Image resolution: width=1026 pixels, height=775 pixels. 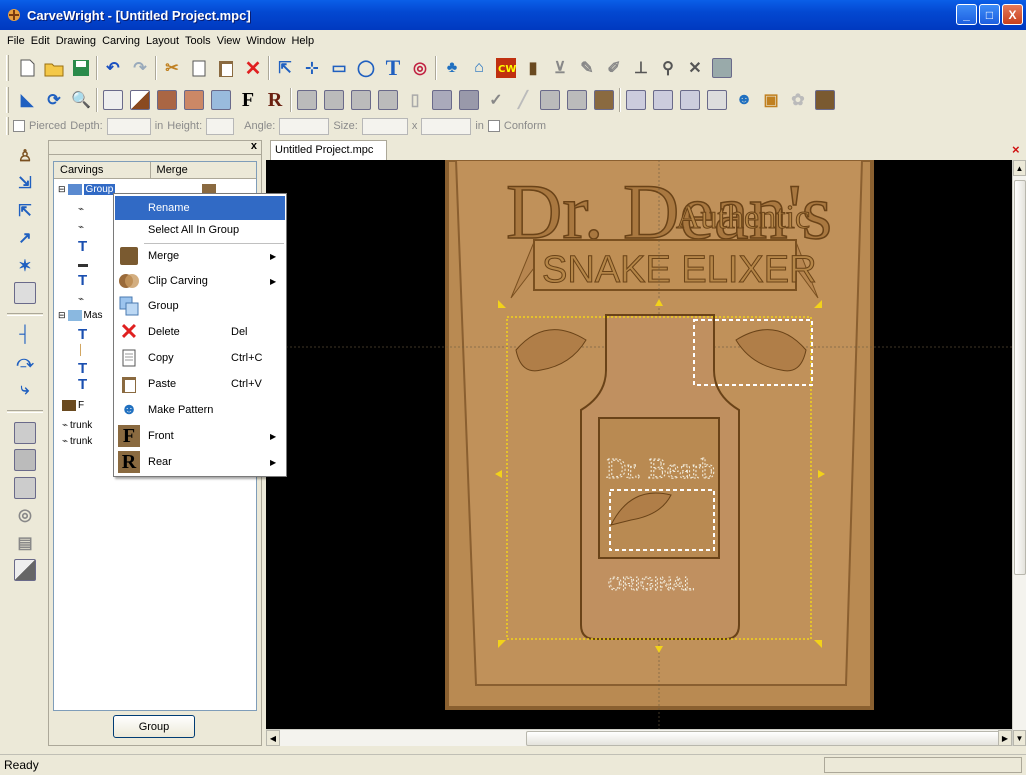 I want to click on board-icon: ▮, so click(x=533, y=68).